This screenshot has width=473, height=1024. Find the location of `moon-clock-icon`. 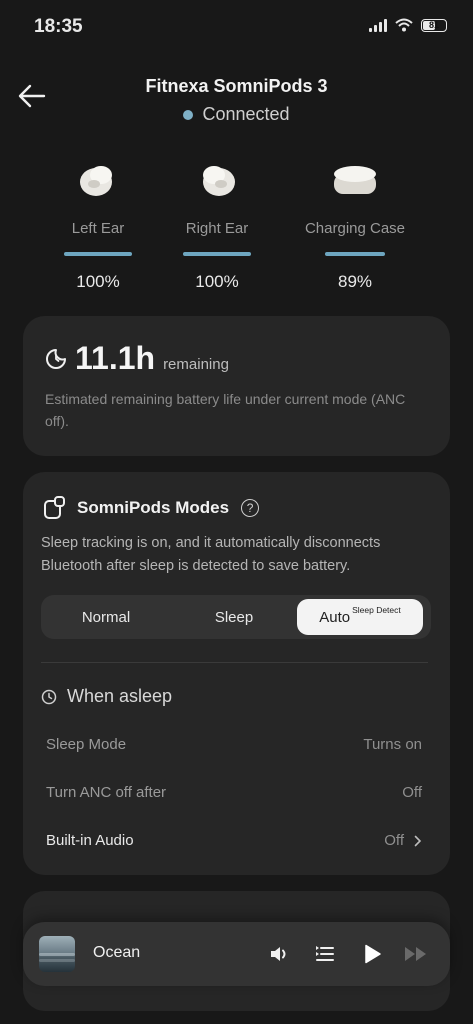

moon-clock-icon is located at coordinates (56, 358).